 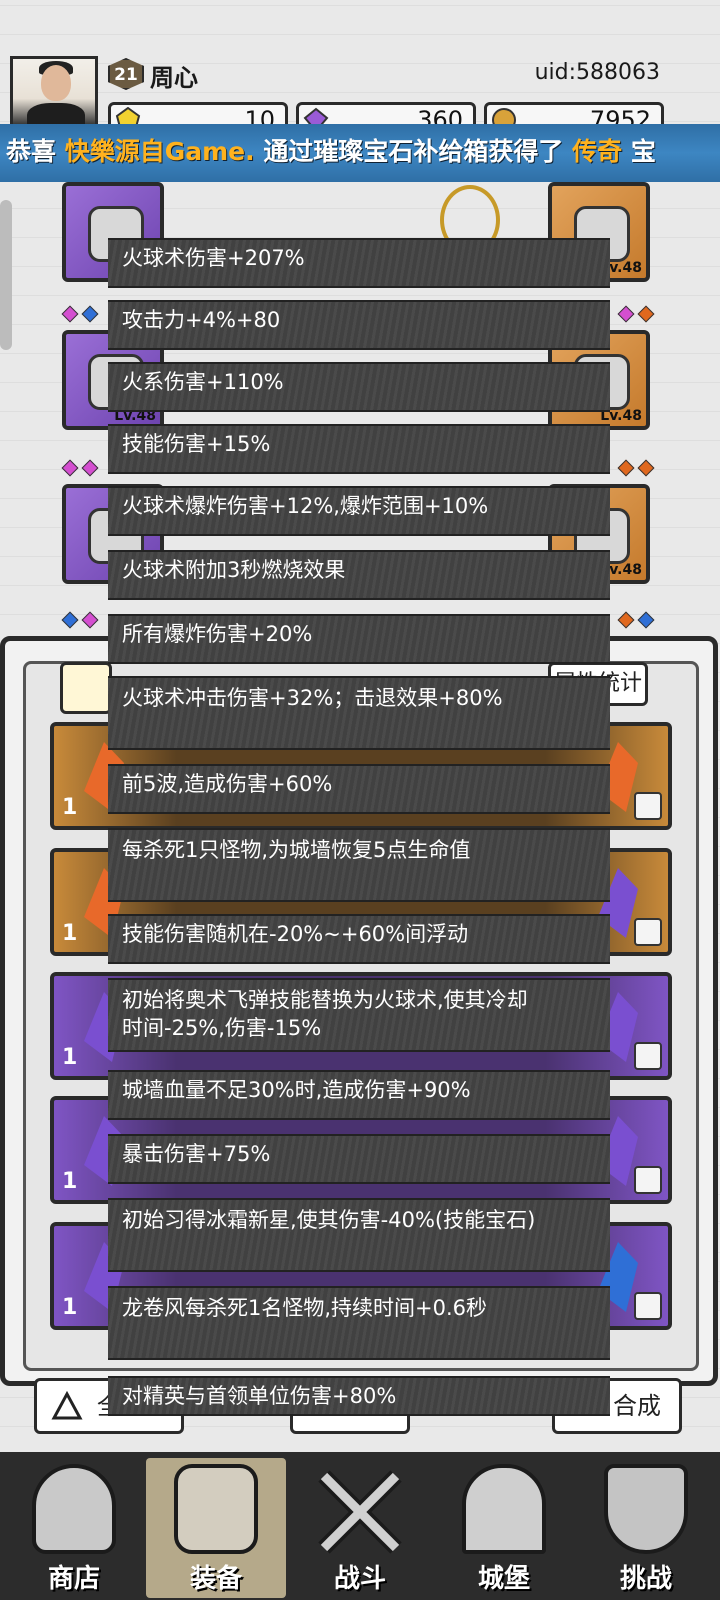 I want to click on effect-line: 所有爆炸伤害+20%, so click(x=359, y=639).